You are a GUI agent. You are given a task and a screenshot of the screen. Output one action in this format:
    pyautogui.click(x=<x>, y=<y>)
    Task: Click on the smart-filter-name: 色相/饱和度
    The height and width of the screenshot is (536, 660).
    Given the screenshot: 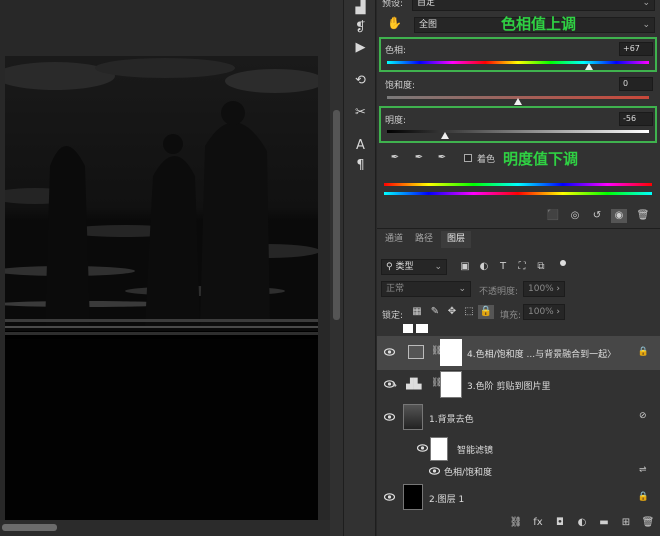 What is the action you would take?
    pyautogui.click(x=468, y=471)
    